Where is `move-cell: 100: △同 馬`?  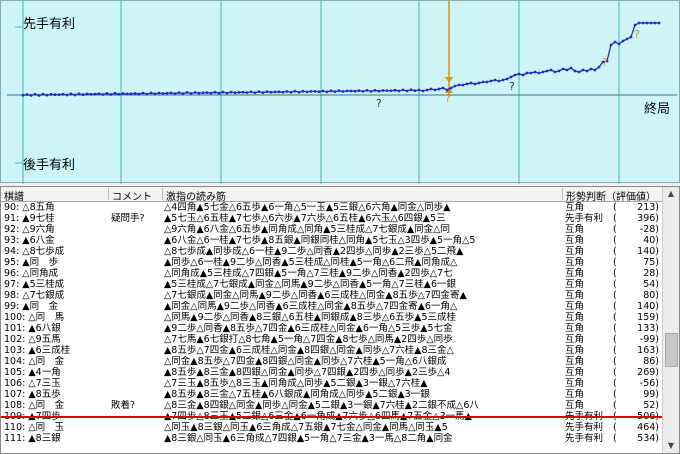 move-cell: 100: △同 馬 is located at coordinates (34, 317).